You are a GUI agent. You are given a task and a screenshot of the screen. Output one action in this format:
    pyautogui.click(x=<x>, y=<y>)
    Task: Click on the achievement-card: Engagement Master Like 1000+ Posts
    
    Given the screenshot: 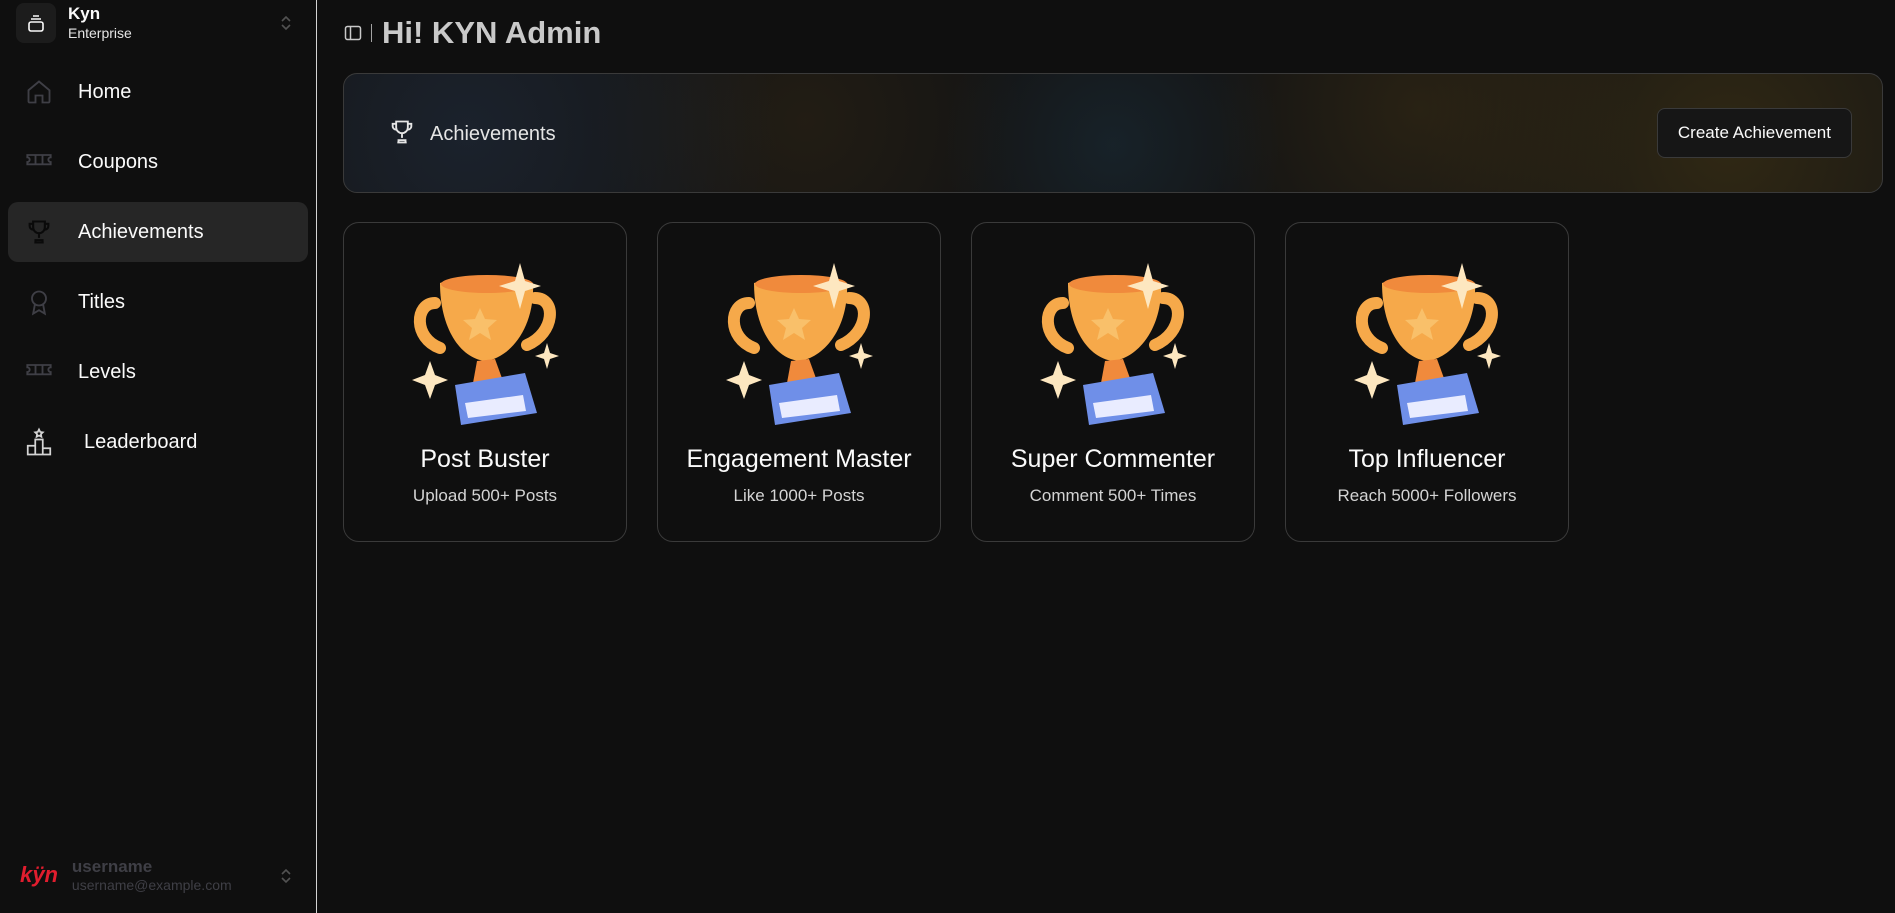 What is the action you would take?
    pyautogui.click(x=799, y=382)
    